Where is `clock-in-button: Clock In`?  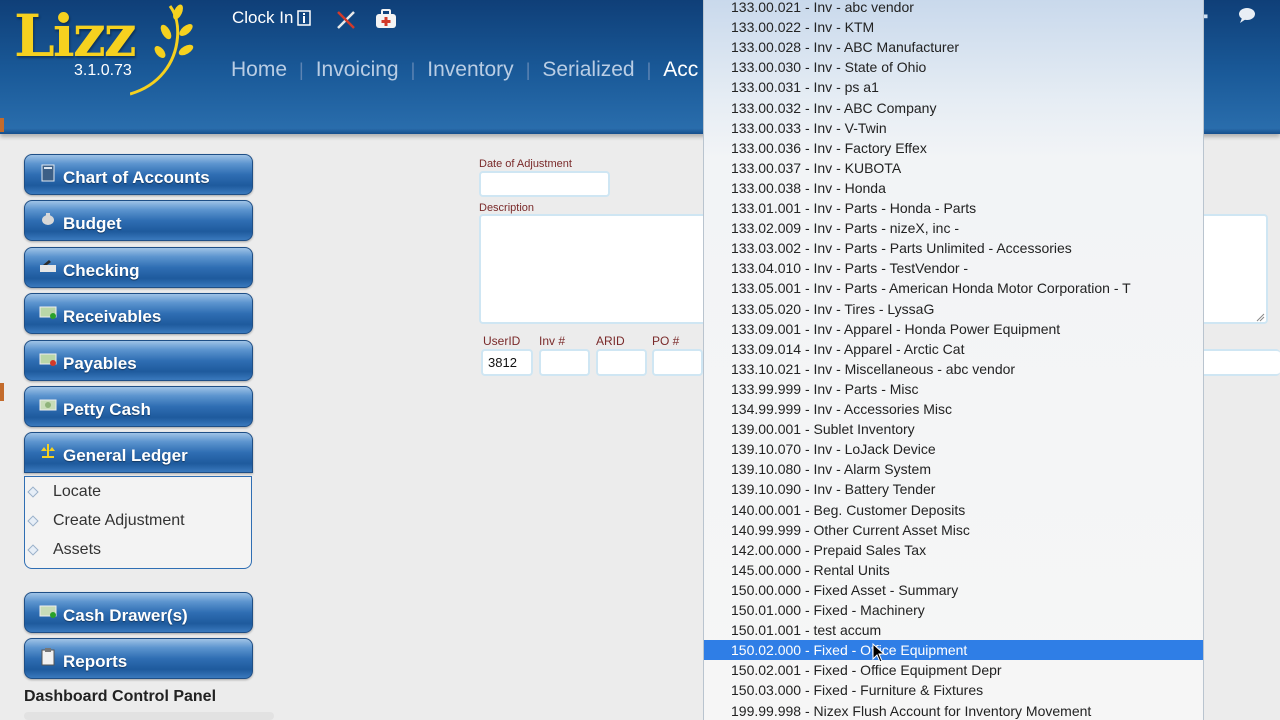
clock-in-button: Clock In is located at coordinates (272, 18).